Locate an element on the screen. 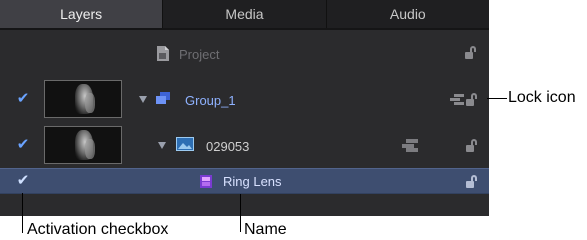 Image resolution: width=587 pixels, height=240 pixels. layer-row-project: Project is located at coordinates (244, 52).